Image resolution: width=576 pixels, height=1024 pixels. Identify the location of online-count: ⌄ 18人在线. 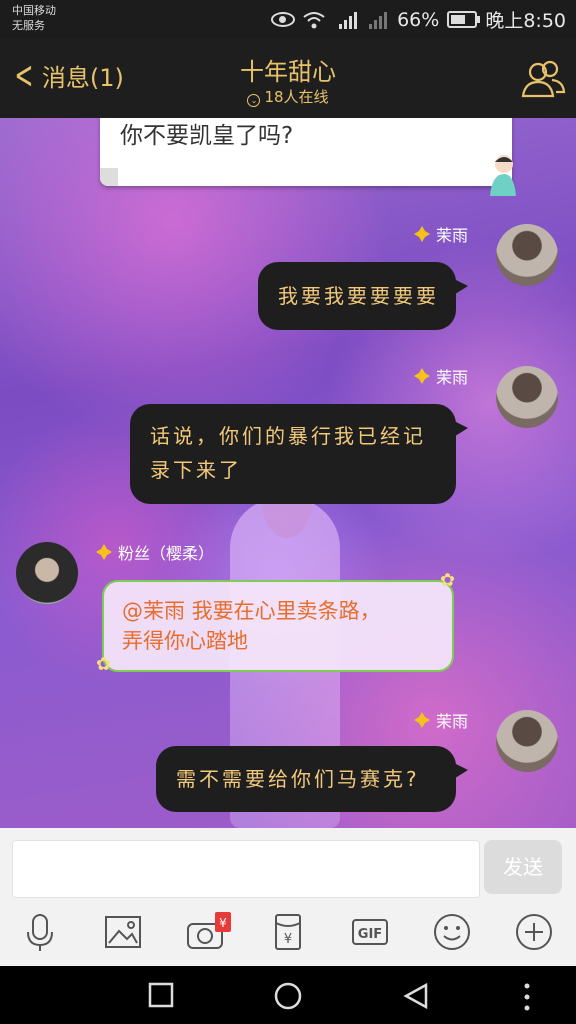
(288, 96).